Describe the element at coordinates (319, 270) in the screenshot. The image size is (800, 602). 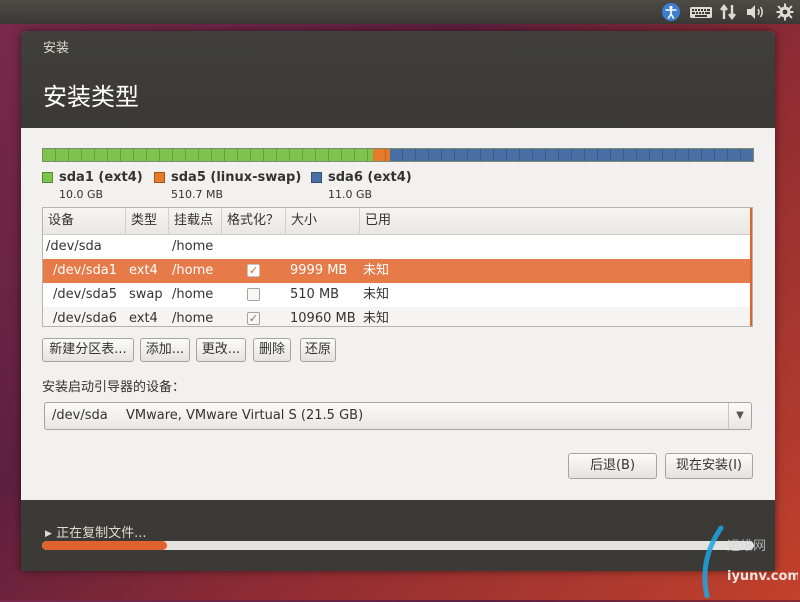
I see `cell-size: 9999 MB` at that location.